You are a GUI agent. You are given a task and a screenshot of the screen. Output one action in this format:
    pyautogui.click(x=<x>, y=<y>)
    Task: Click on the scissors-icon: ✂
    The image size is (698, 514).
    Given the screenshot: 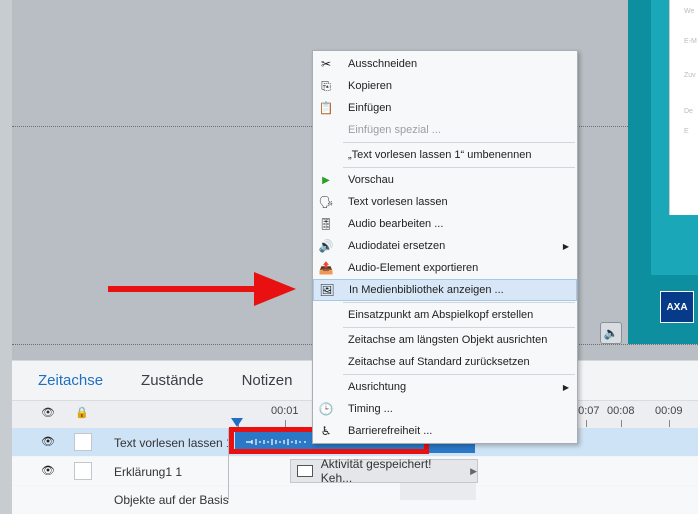 What is the action you would take?
    pyautogui.click(x=326, y=64)
    